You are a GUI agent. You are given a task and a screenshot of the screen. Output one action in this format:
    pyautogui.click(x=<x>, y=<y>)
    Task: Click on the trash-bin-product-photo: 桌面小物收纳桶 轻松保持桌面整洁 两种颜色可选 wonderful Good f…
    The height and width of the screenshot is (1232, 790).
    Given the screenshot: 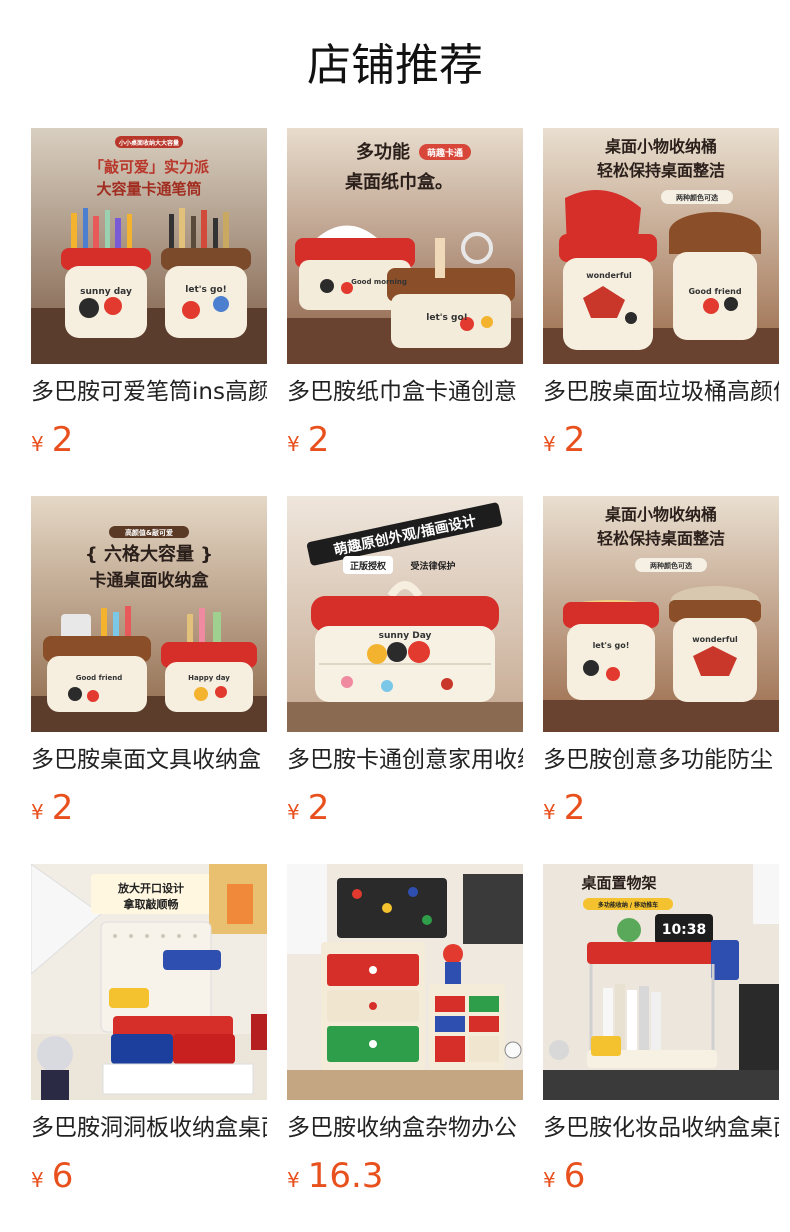 What is the action you would take?
    pyautogui.click(x=661, y=246)
    